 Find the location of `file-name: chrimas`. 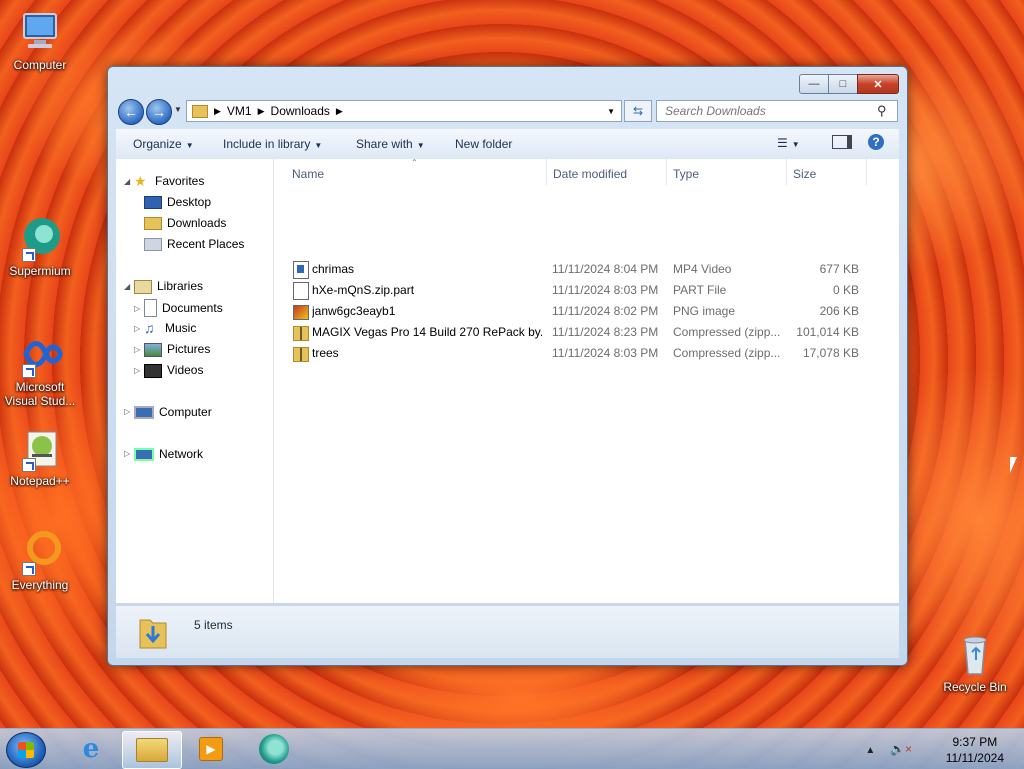

file-name: chrimas is located at coordinates (333, 269).